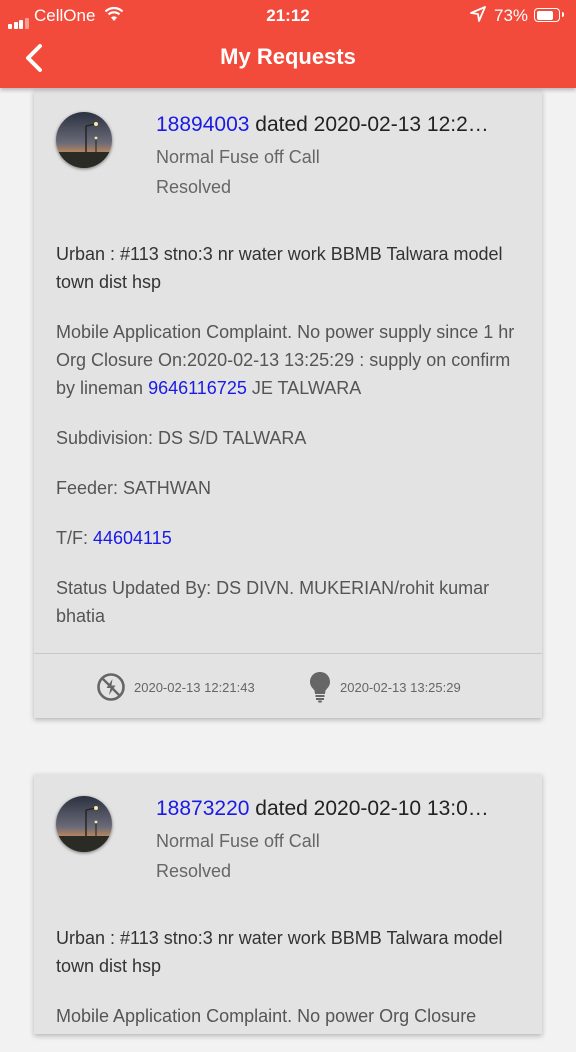  Describe the element at coordinates (202, 124) in the screenshot. I see `request-id-link: 18894003` at that location.